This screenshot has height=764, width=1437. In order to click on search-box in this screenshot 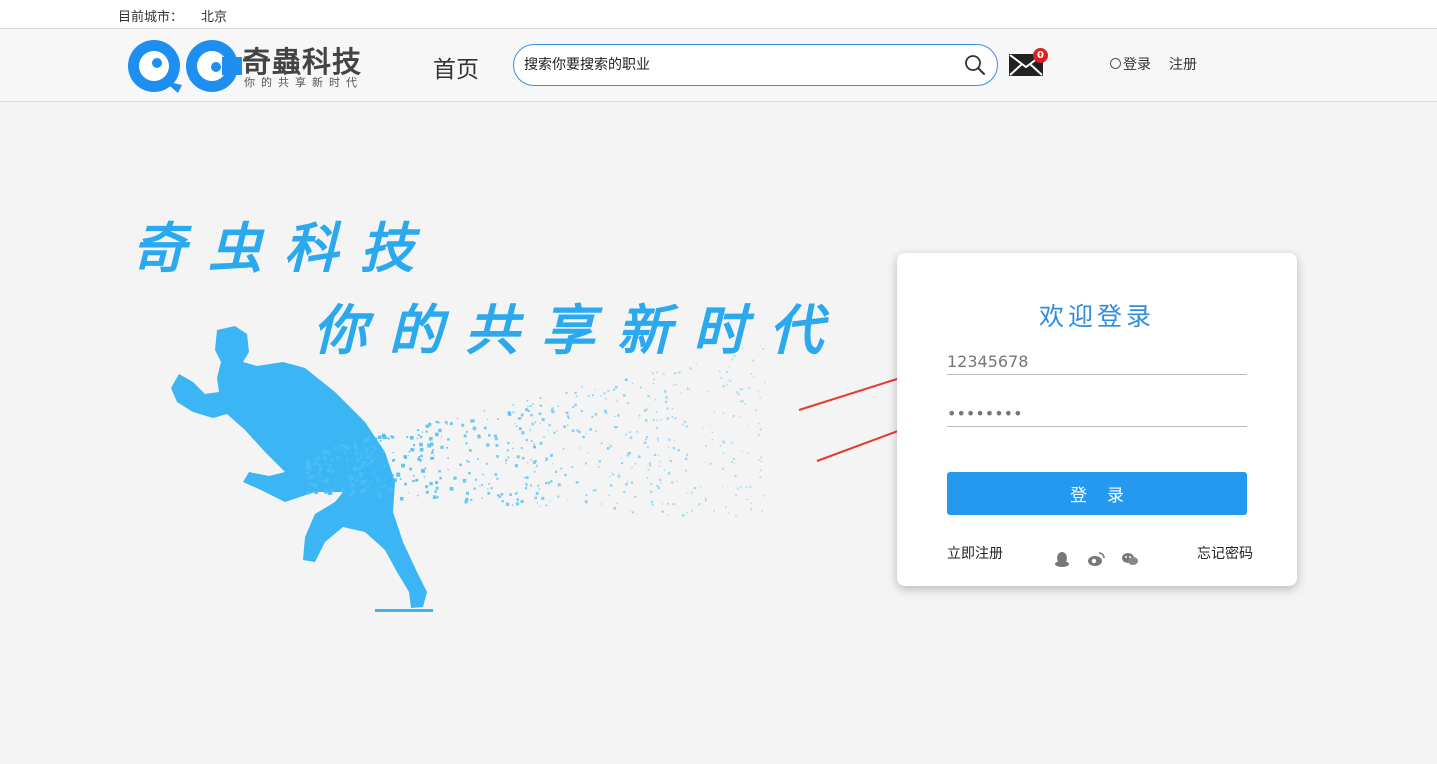, I will do `click(755, 65)`.